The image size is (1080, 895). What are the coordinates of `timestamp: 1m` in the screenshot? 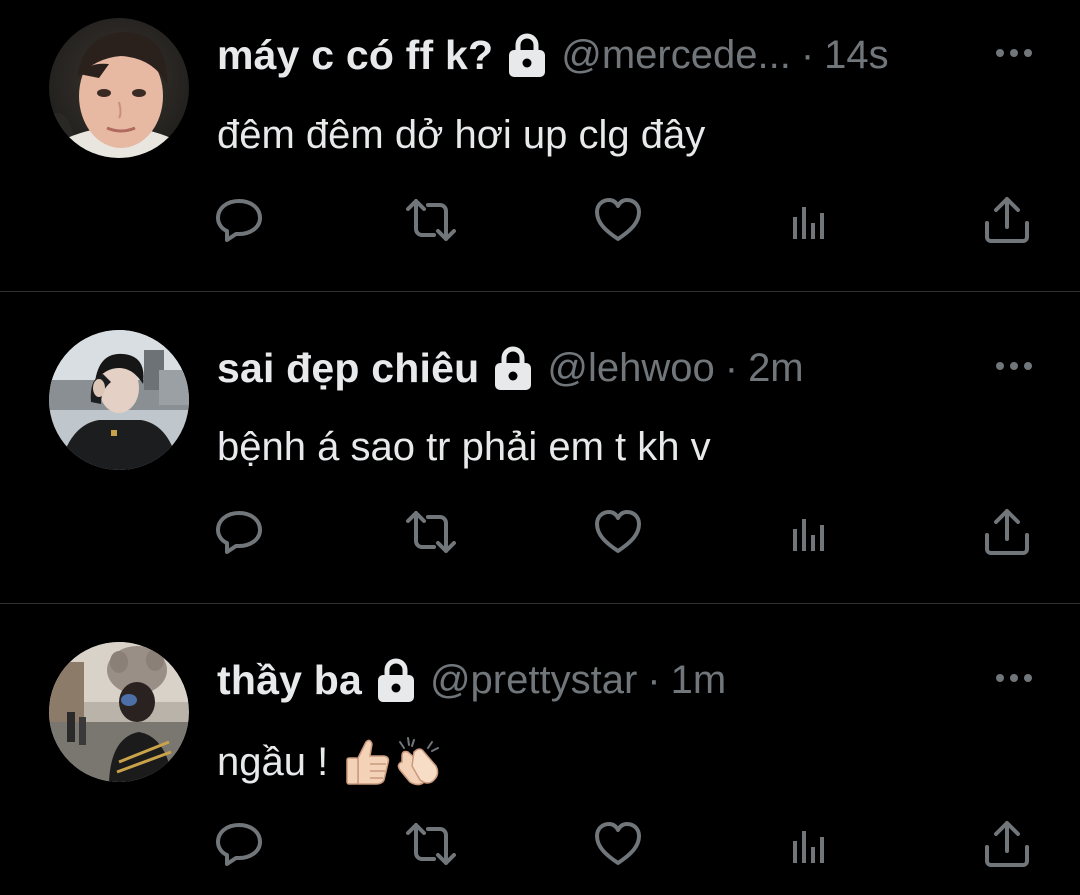 It's located at (699, 680).